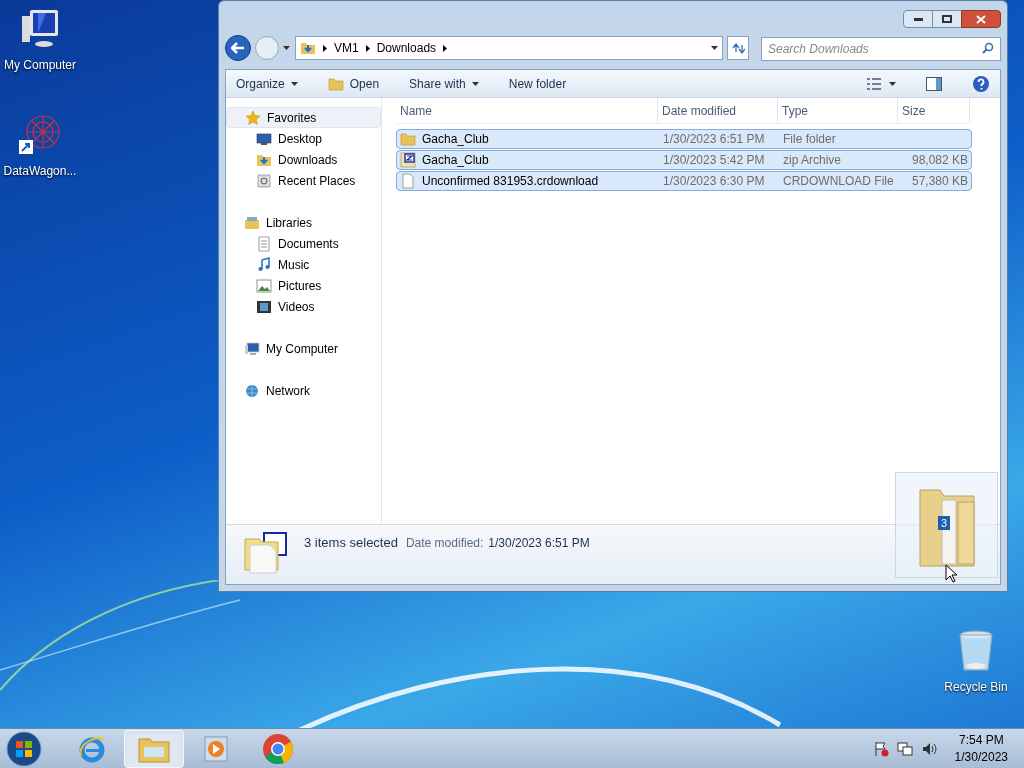 Image resolution: width=1024 pixels, height=768 pixels. What do you see at coordinates (303, 138) in the screenshot?
I see `nav-item: Desktop` at bounding box center [303, 138].